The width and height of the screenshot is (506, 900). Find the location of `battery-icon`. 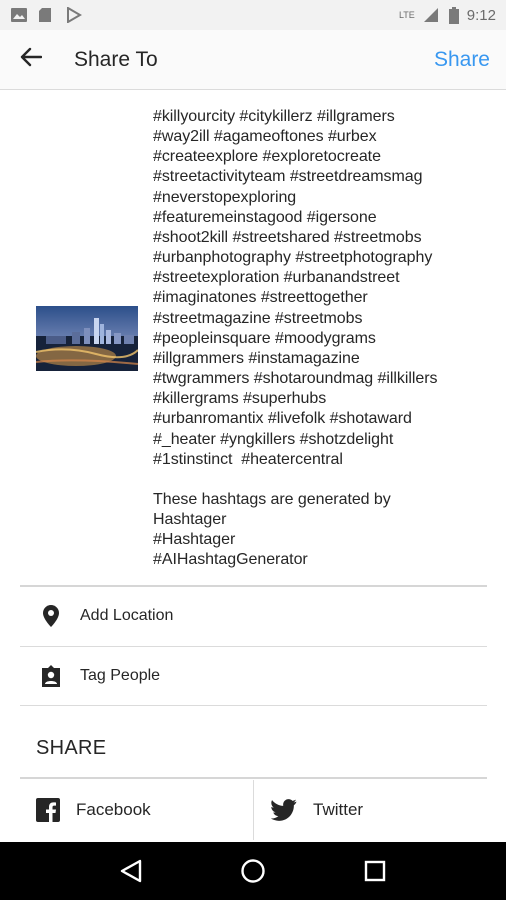

battery-icon is located at coordinates (453, 15).